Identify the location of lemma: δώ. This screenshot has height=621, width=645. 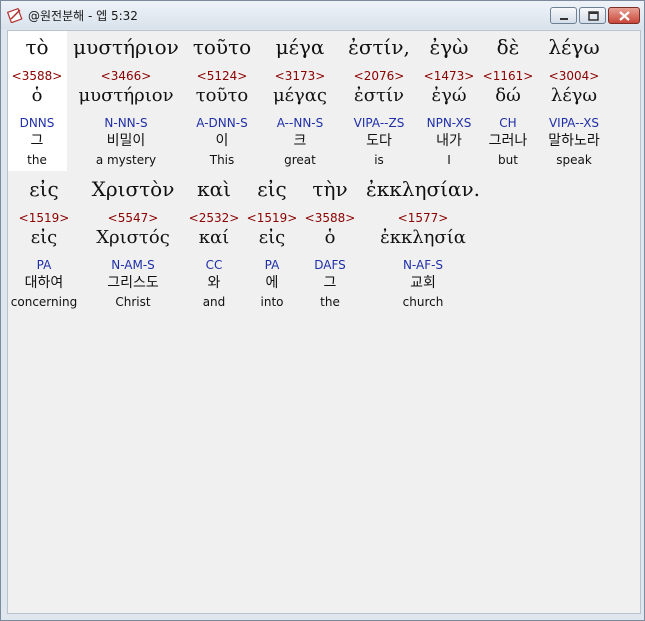
(508, 95).